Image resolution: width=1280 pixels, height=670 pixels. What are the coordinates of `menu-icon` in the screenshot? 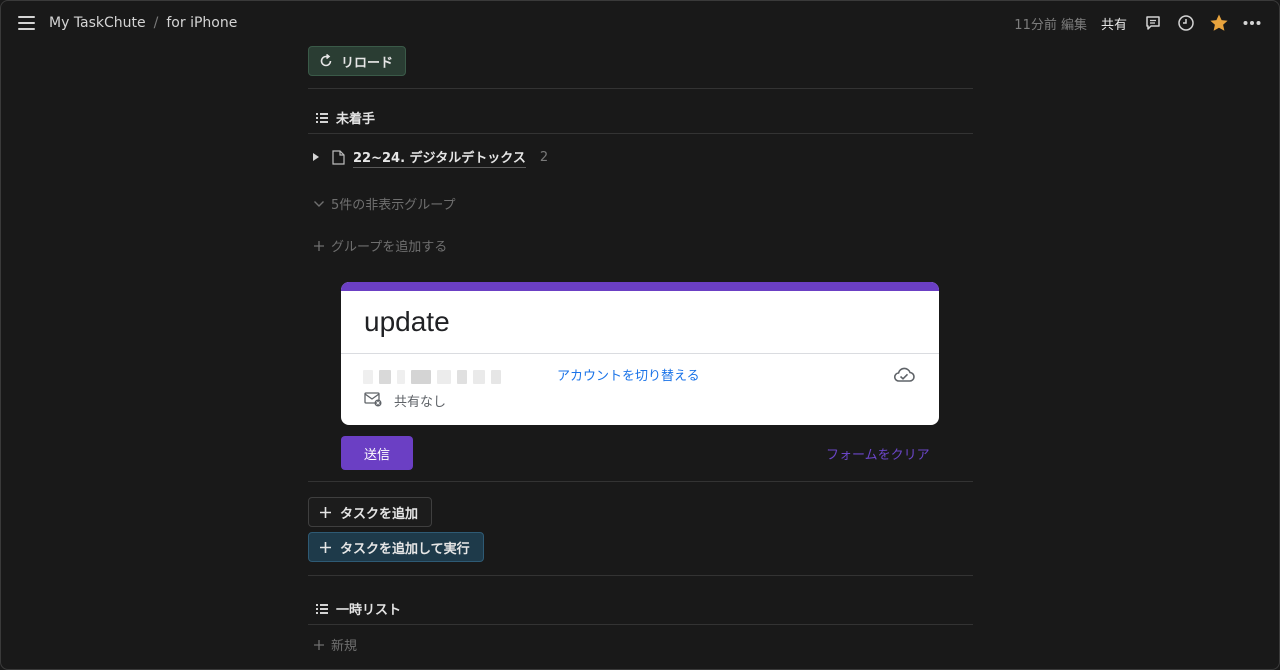 It's located at (26, 23).